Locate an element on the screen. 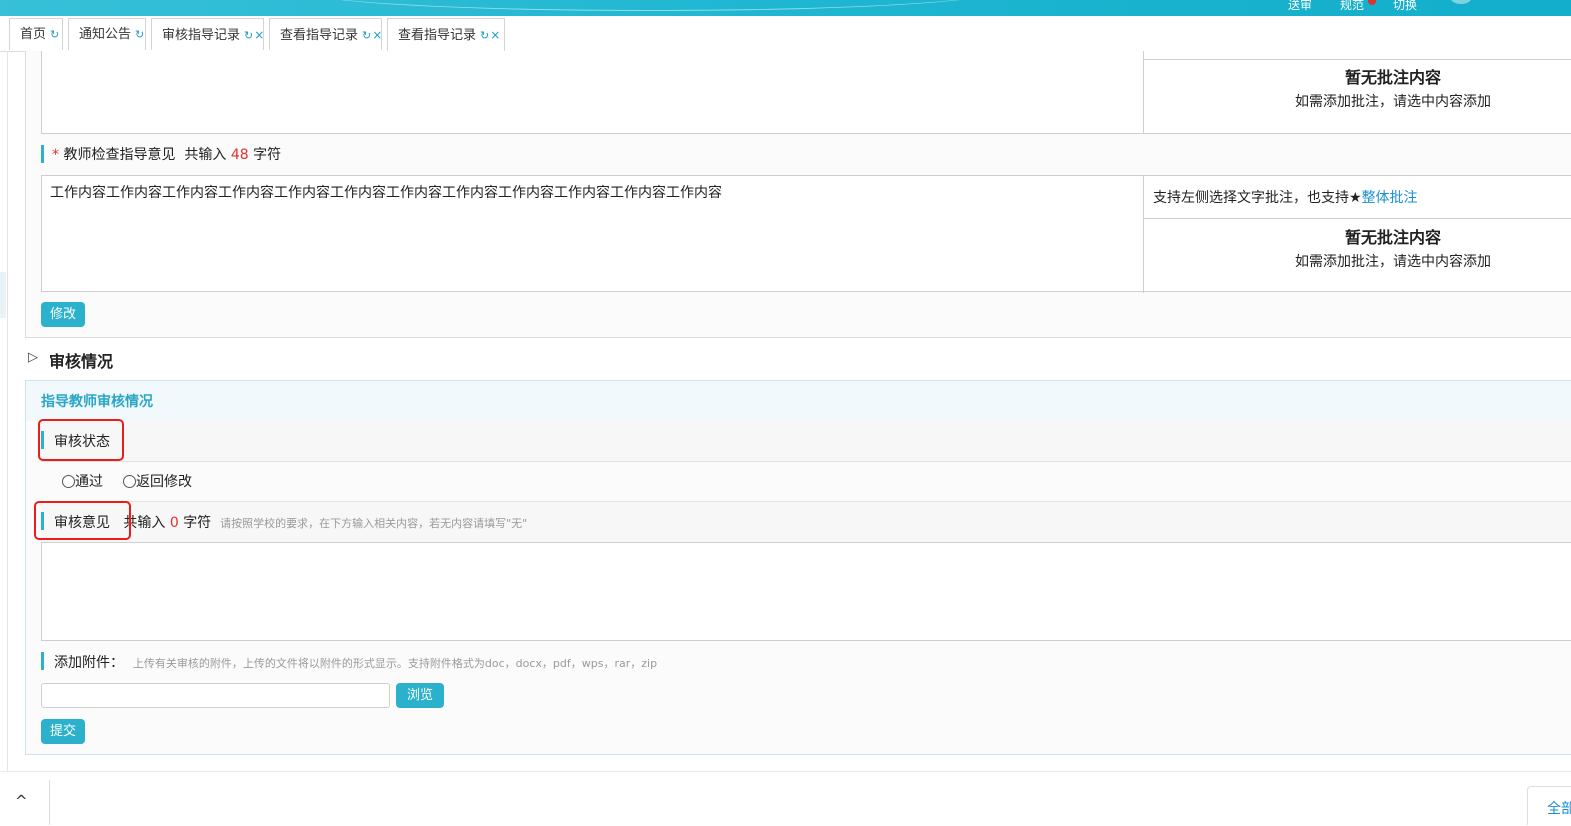 Image resolution: width=1571 pixels, height=826 pixels. required-mark: * is located at coordinates (55, 155).